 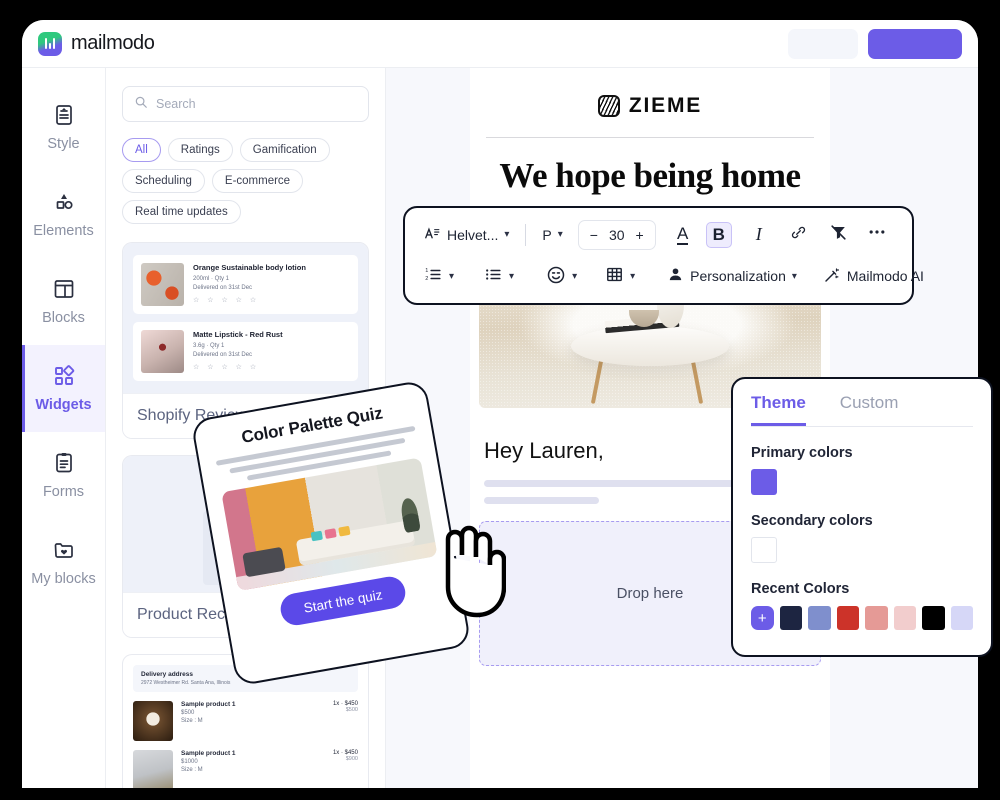 I want to click on magic-wand-icon, so click(x=832, y=276).